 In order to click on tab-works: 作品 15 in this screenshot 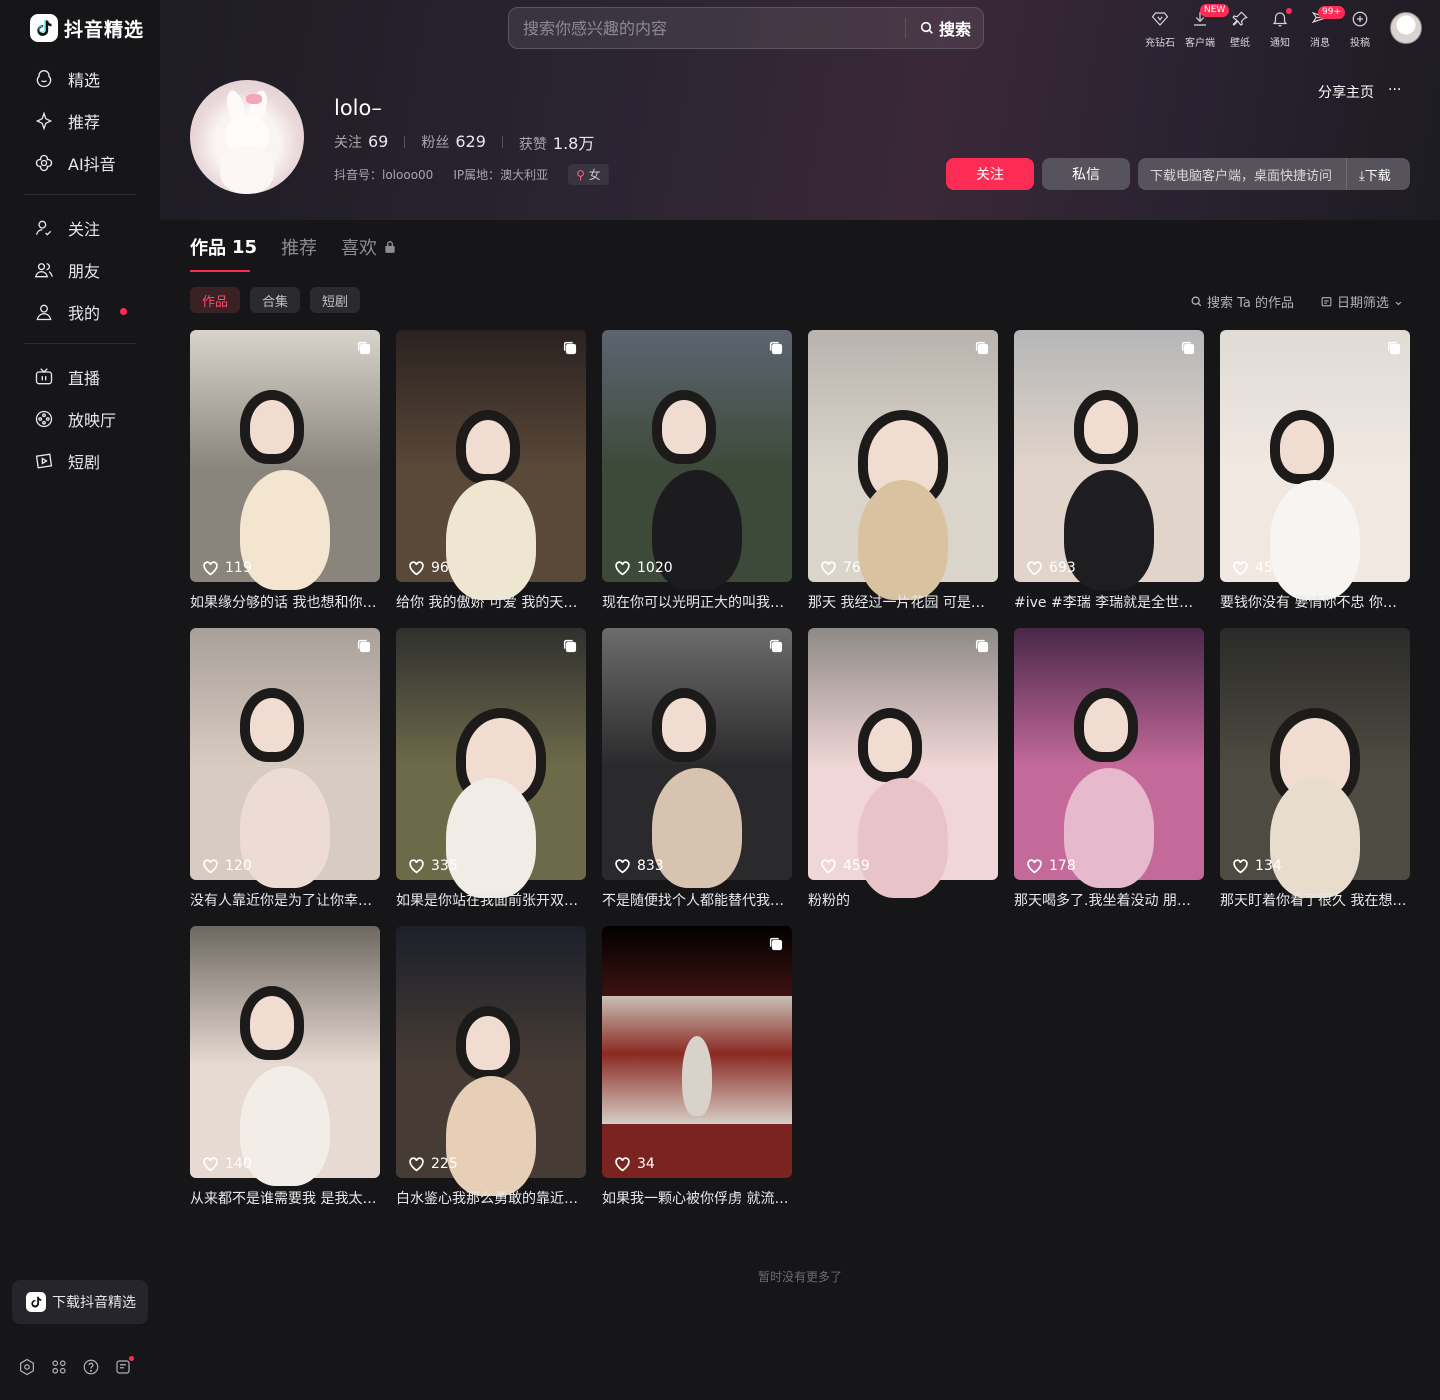, I will do `click(223, 253)`.